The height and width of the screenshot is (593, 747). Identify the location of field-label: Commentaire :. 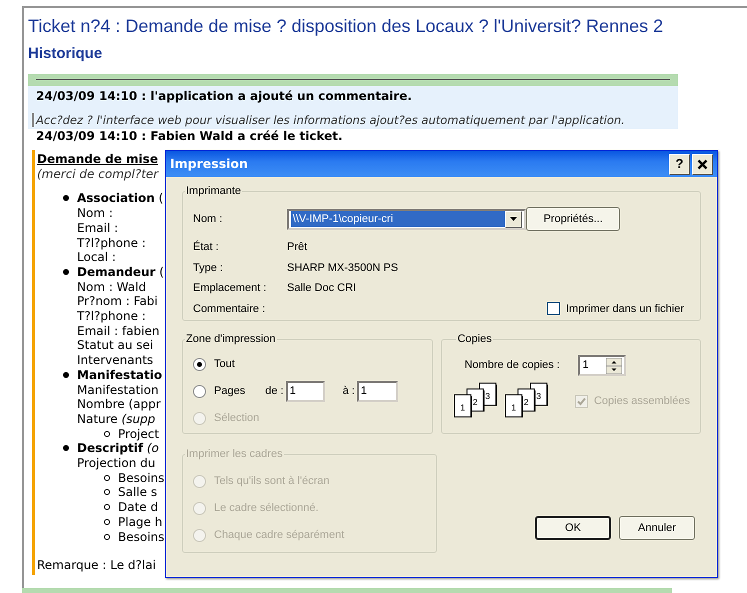
(229, 309).